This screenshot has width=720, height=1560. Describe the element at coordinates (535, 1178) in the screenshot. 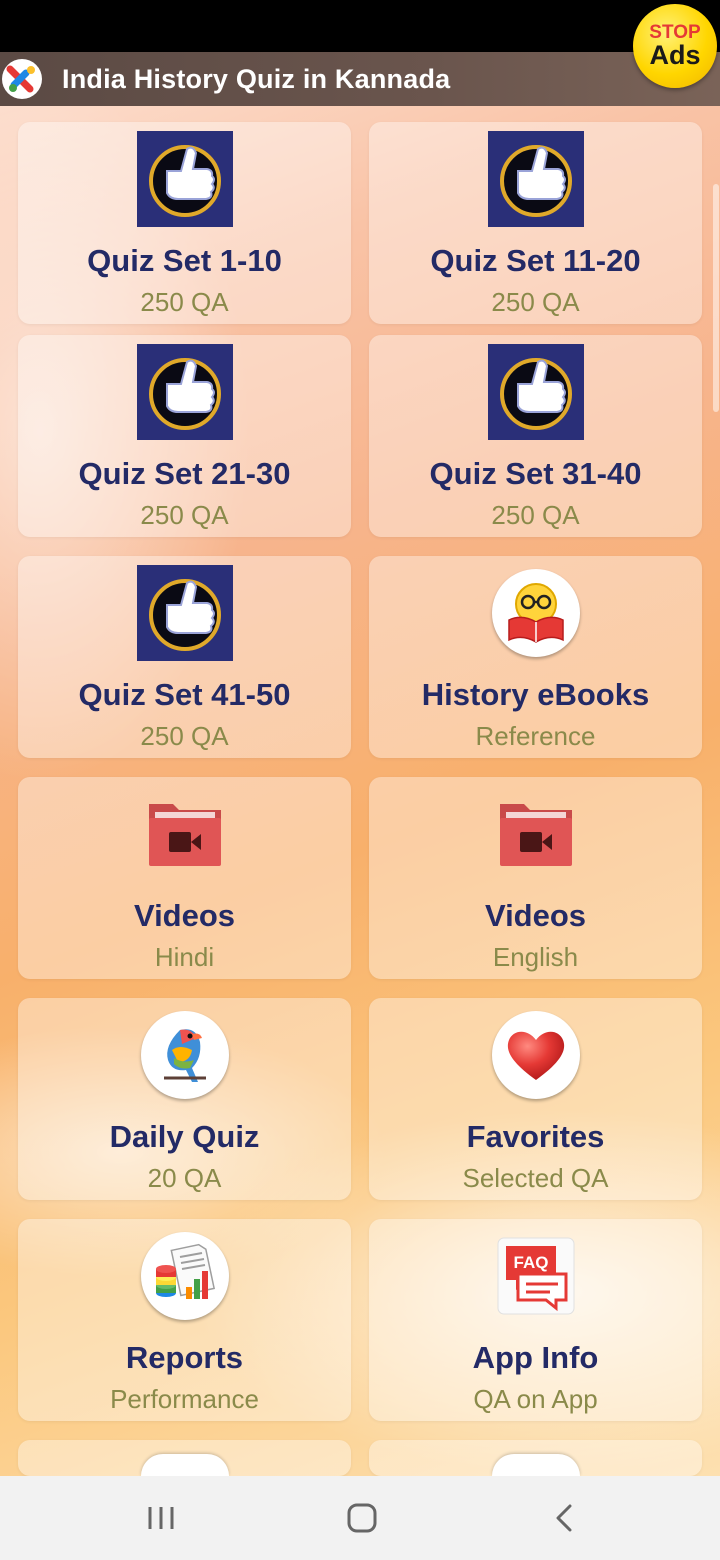

I see `tile-subtitle: Selected QA` at that location.